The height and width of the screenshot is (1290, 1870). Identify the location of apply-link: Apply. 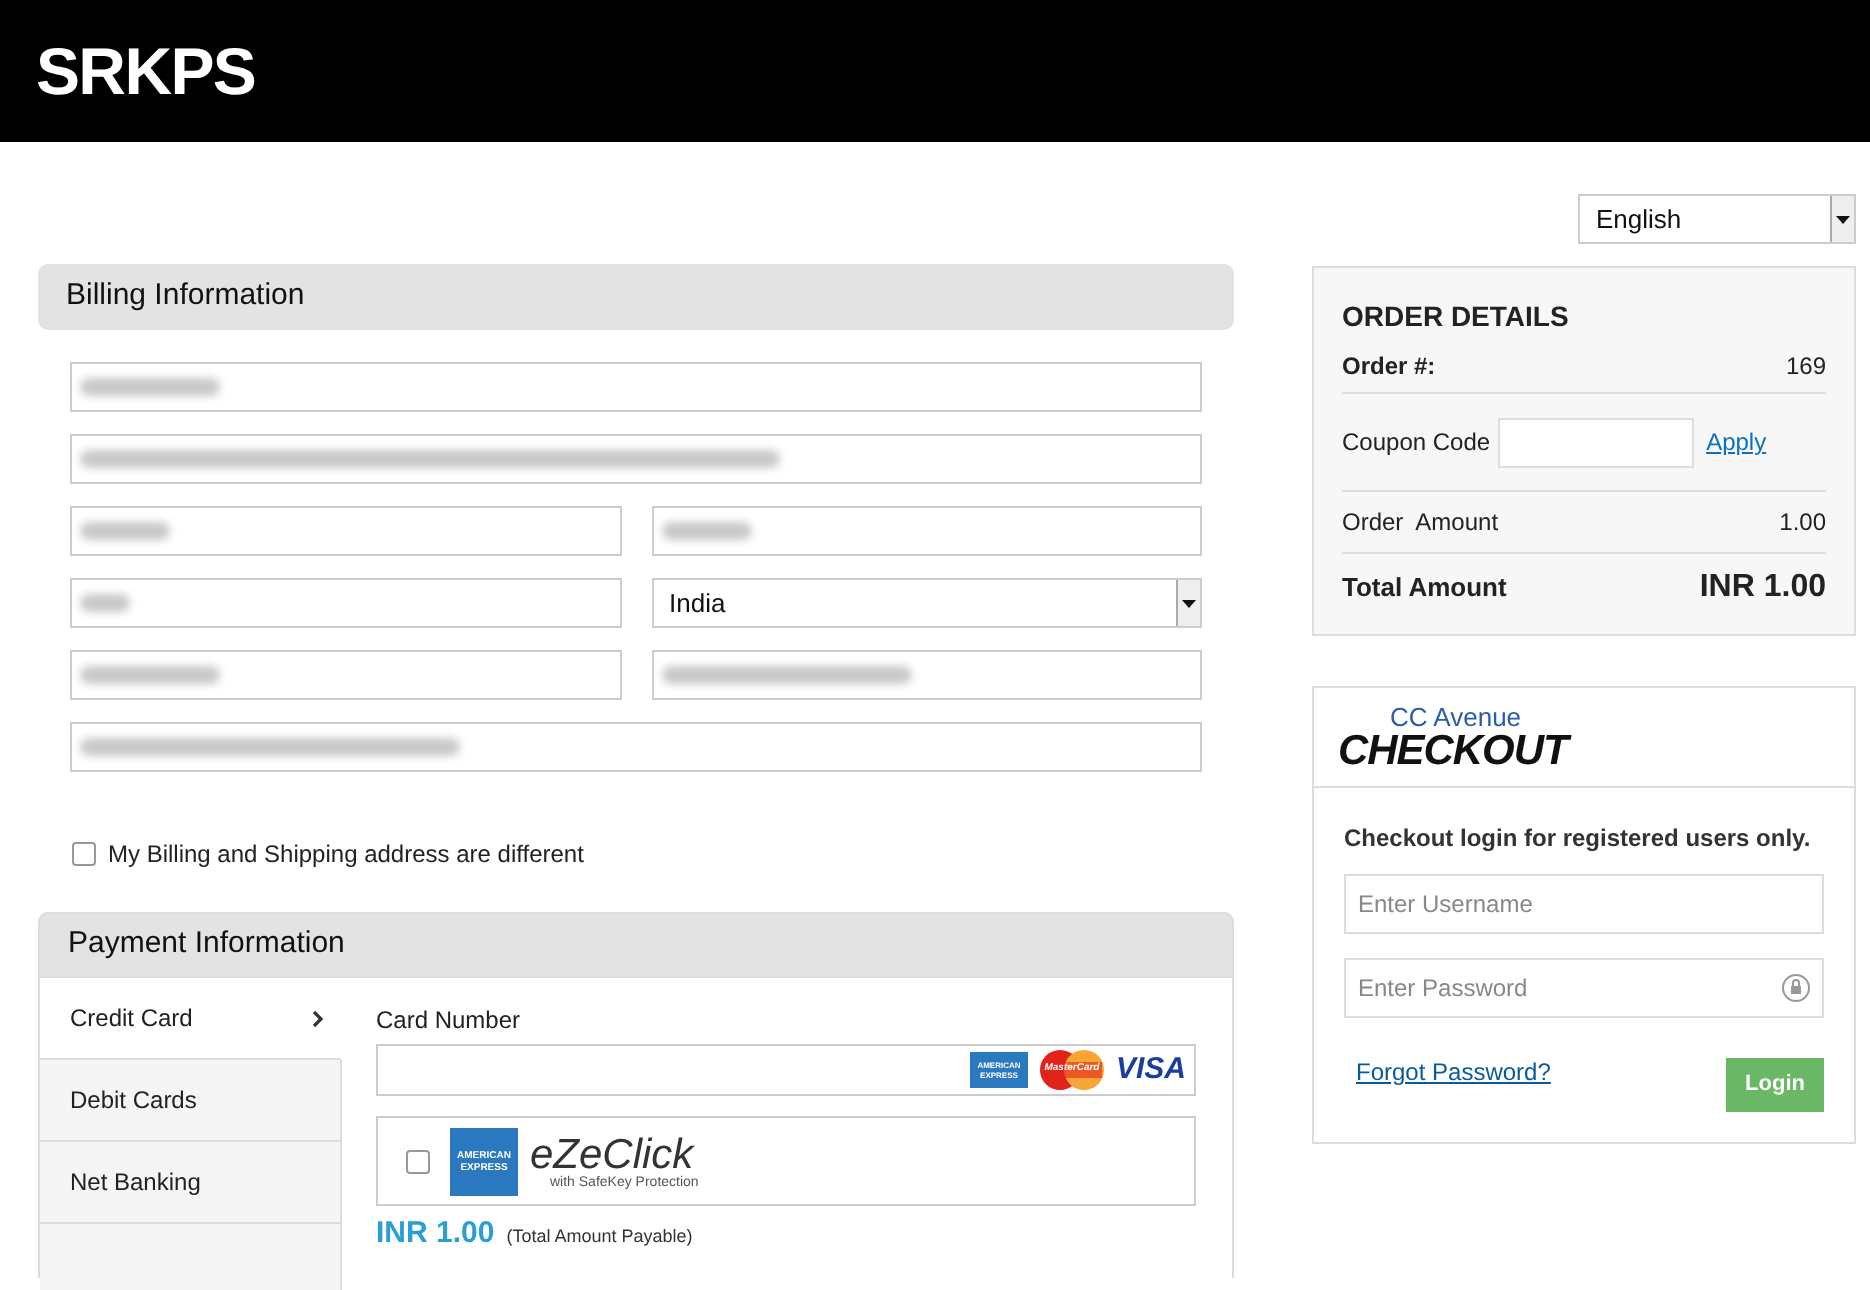
(1736, 442).